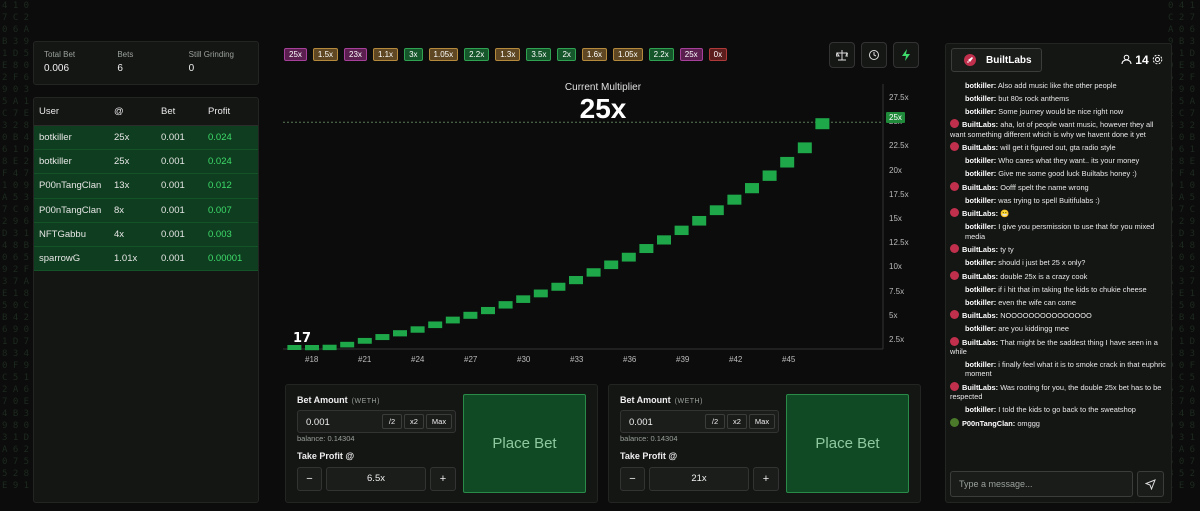 The image size is (1200, 511). I want to click on chat-text: Some journey would be nice right now, so click(1061, 111).